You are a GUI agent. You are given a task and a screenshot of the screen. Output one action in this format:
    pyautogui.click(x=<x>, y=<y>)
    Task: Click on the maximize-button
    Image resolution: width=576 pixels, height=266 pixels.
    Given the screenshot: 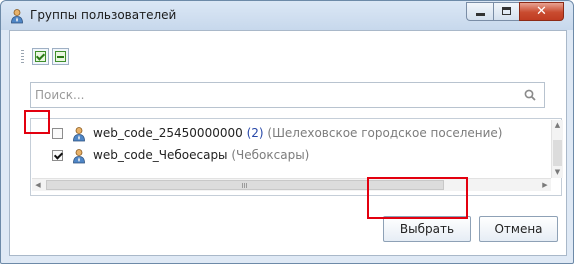 What is the action you would take?
    pyautogui.click(x=506, y=11)
    